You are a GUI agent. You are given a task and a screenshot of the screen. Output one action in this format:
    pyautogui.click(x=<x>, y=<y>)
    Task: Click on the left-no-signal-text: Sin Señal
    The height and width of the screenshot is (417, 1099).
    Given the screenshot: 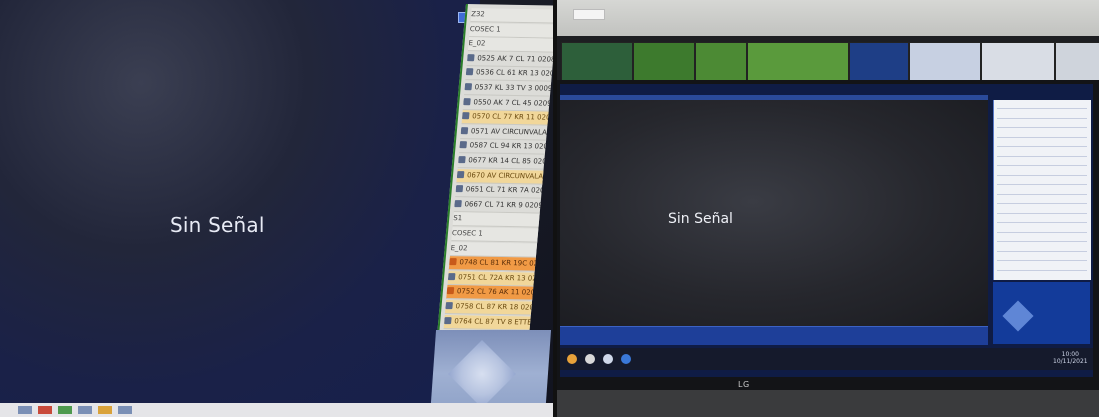 What is the action you would take?
    pyautogui.click(x=217, y=225)
    